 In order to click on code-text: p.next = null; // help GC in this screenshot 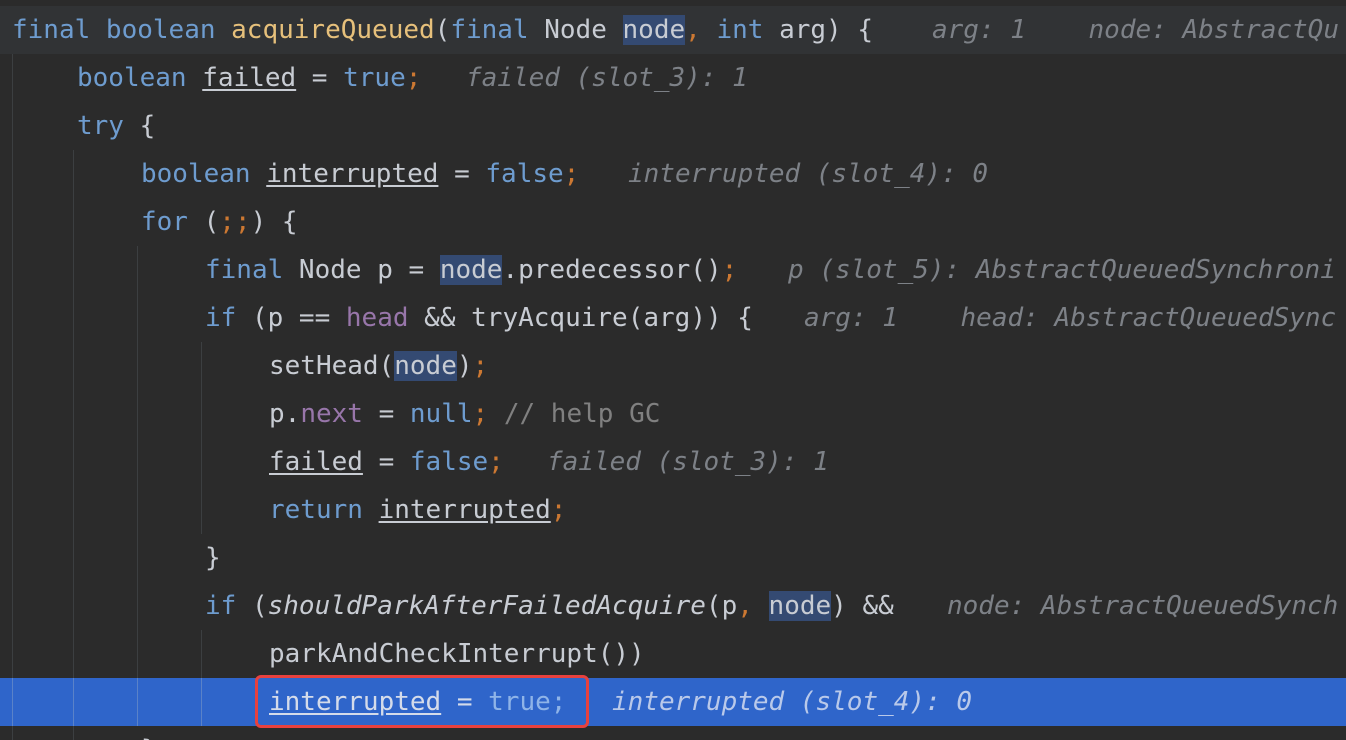, I will do `click(464, 414)`.